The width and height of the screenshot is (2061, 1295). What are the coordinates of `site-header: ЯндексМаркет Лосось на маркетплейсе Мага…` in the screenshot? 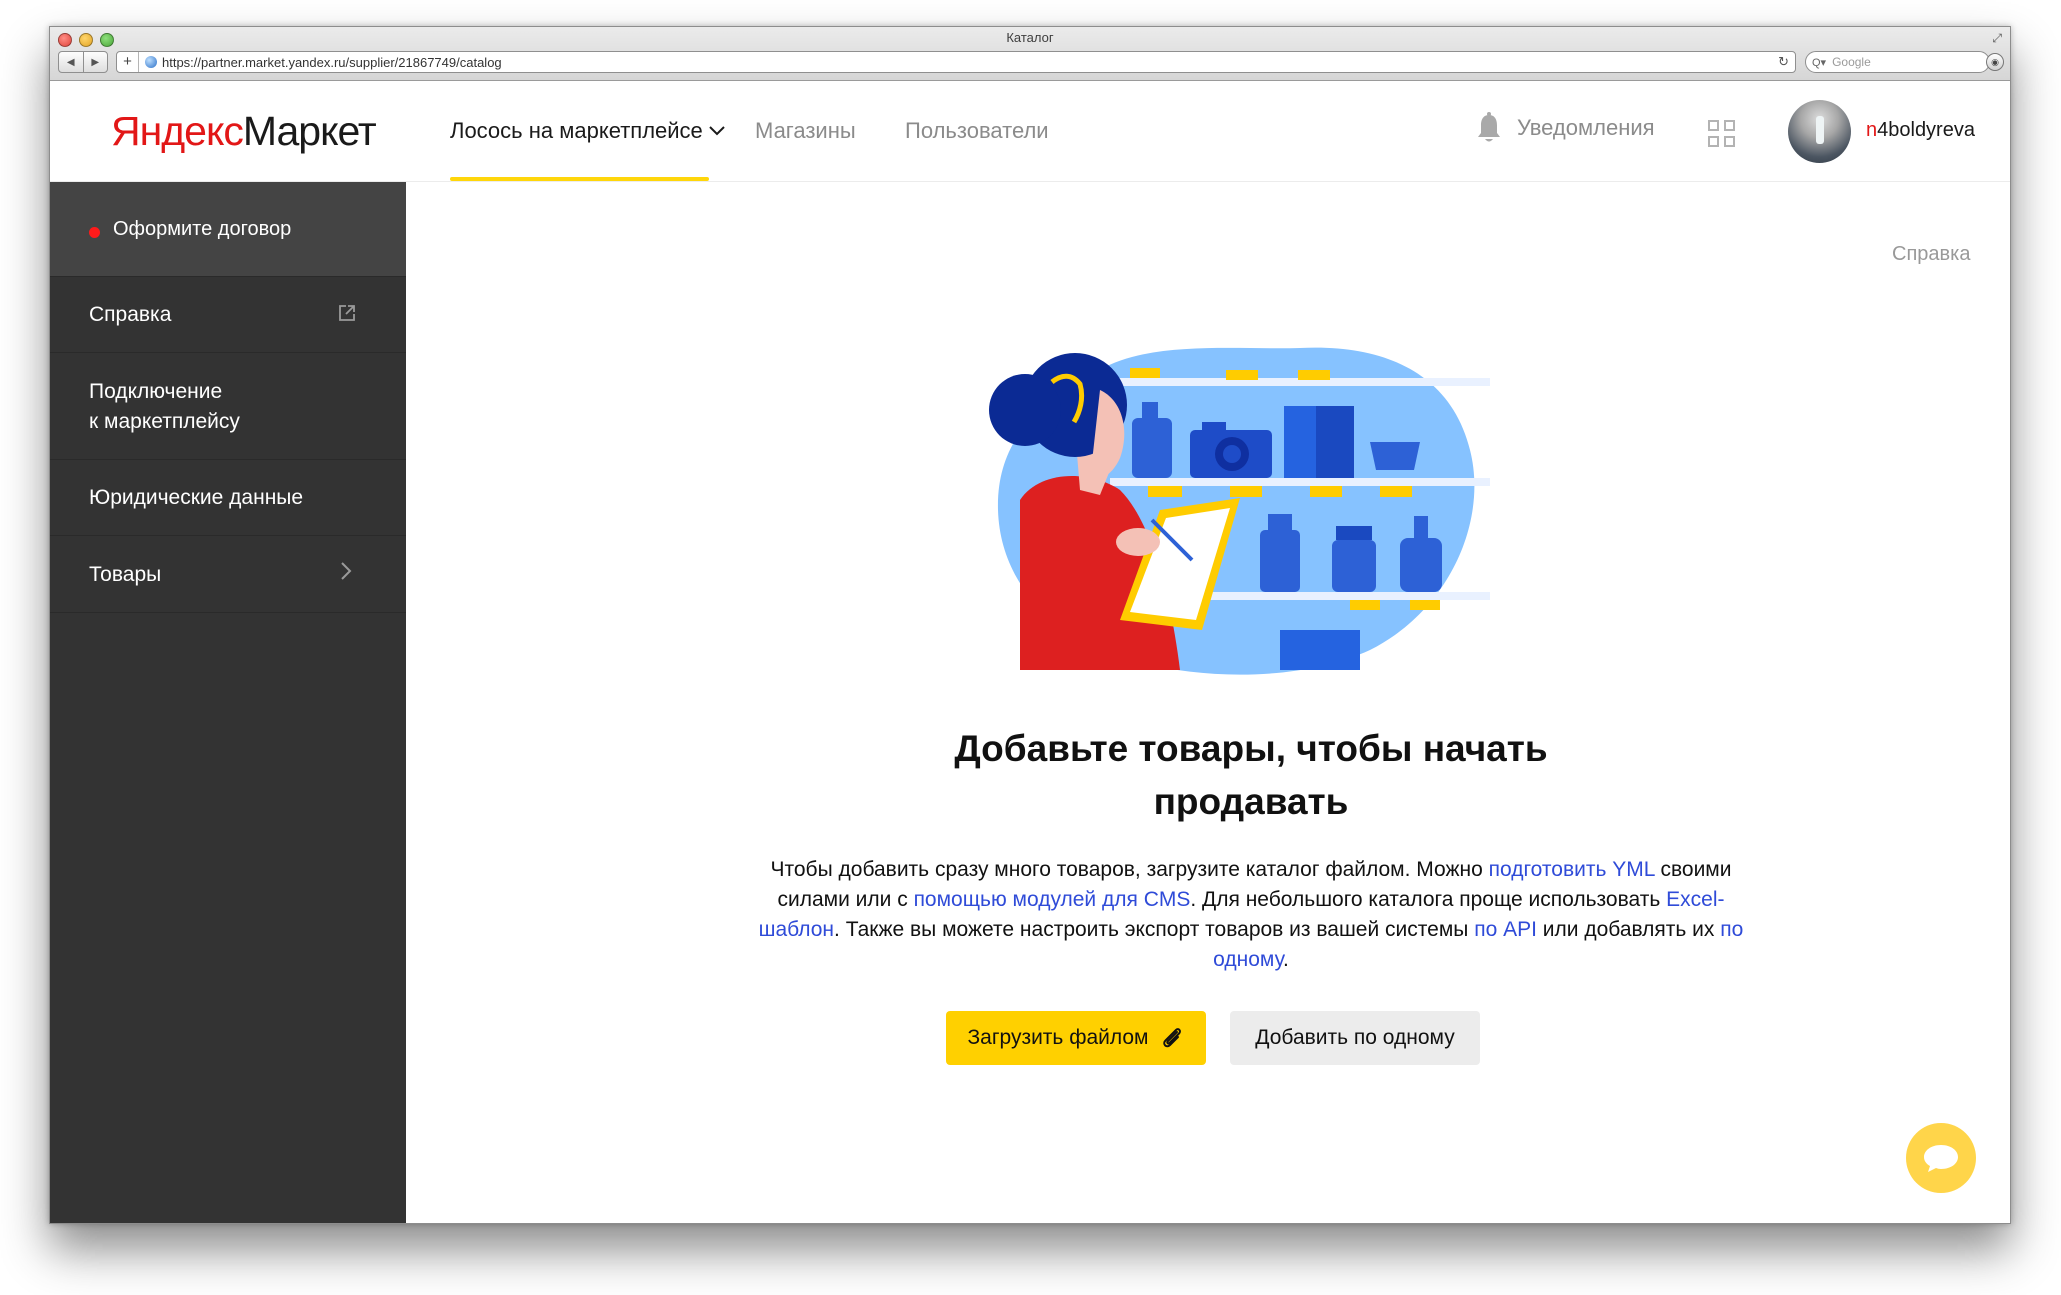 It's located at (1030, 132).